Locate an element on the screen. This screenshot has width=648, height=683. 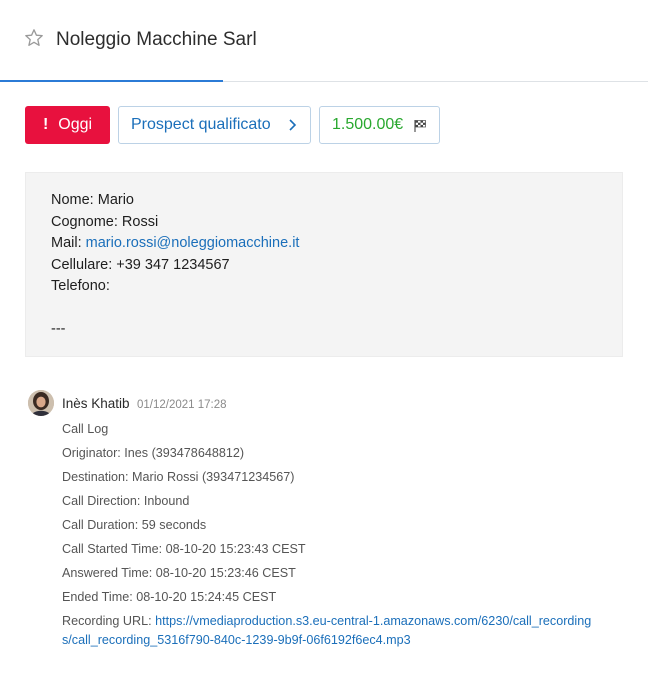
call-duration: Call Duration: 59 seconds is located at coordinates (134, 525).